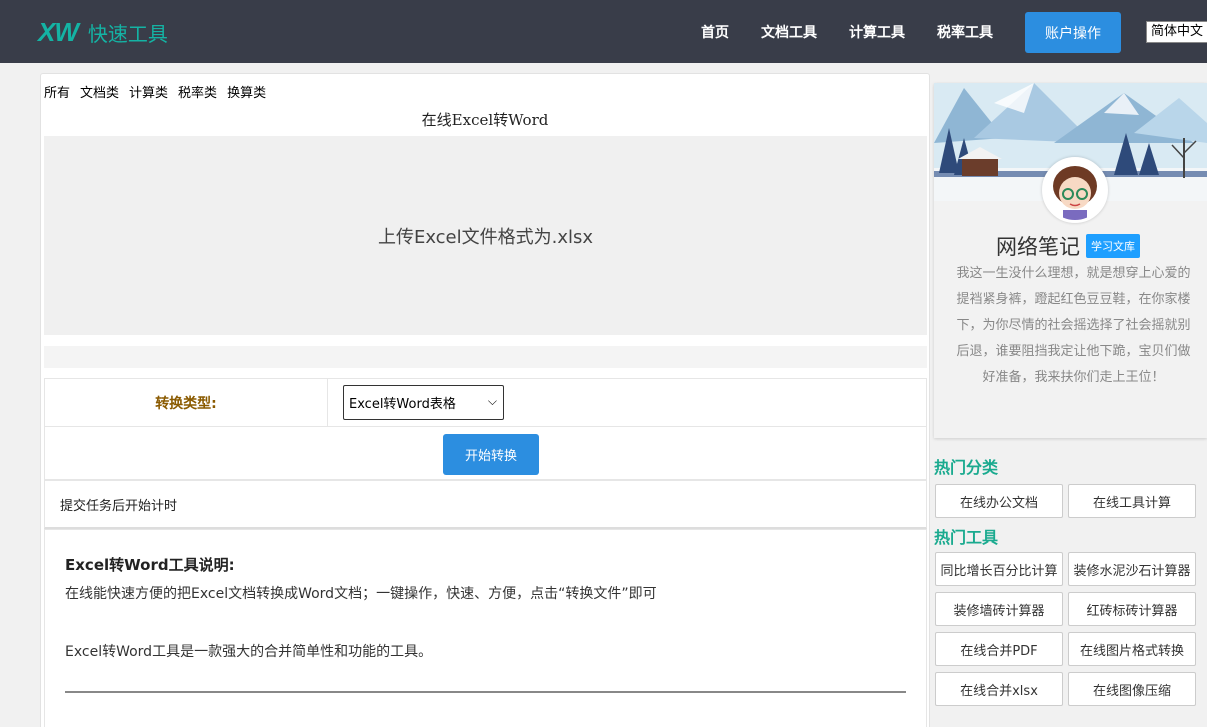 The image size is (1207, 727). Describe the element at coordinates (1073, 32) in the screenshot. I see `account-button: 账户操作` at that location.